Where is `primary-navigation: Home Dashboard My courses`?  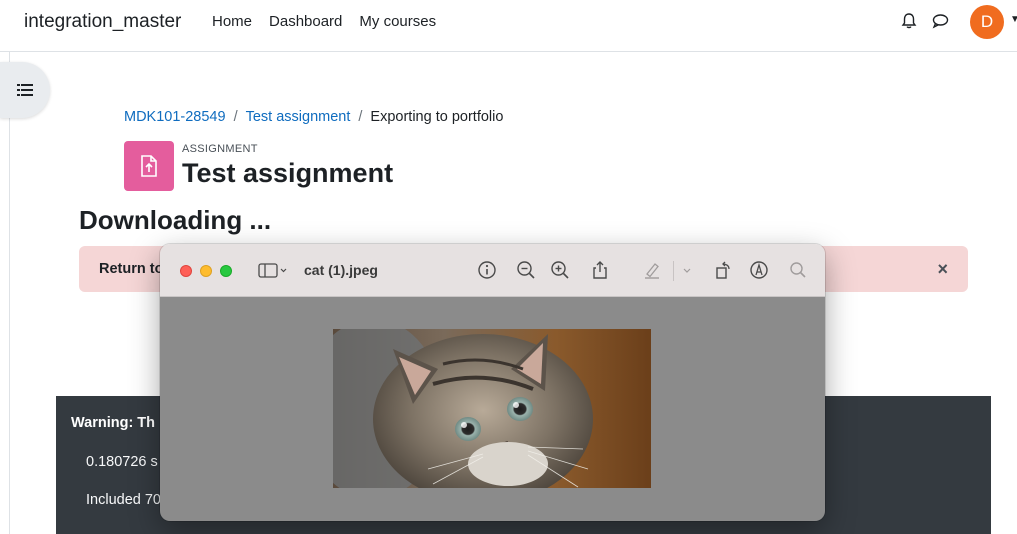
primary-navigation: Home Dashboard My courses is located at coordinates (324, 21).